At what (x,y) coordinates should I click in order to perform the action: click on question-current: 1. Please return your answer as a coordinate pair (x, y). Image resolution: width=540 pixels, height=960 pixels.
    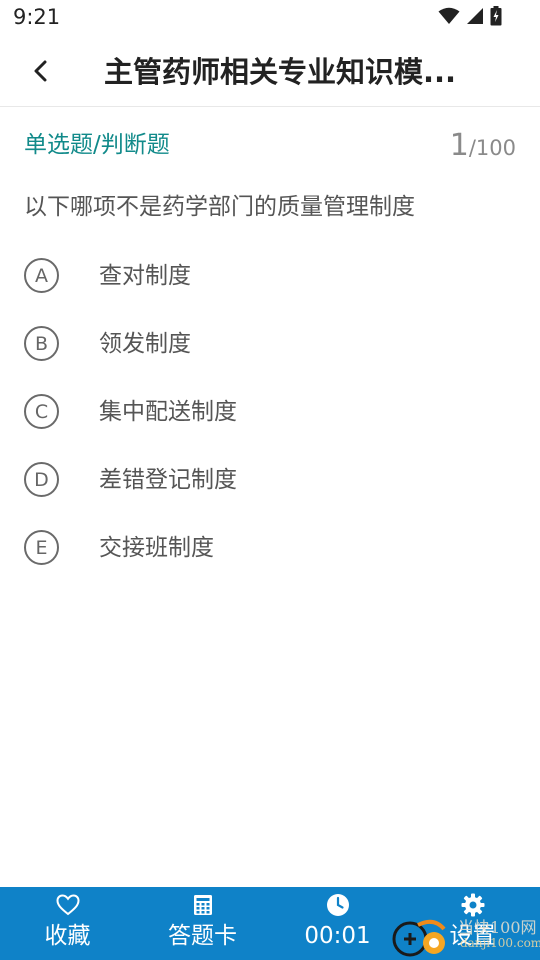
    Looking at the image, I should click on (459, 145).